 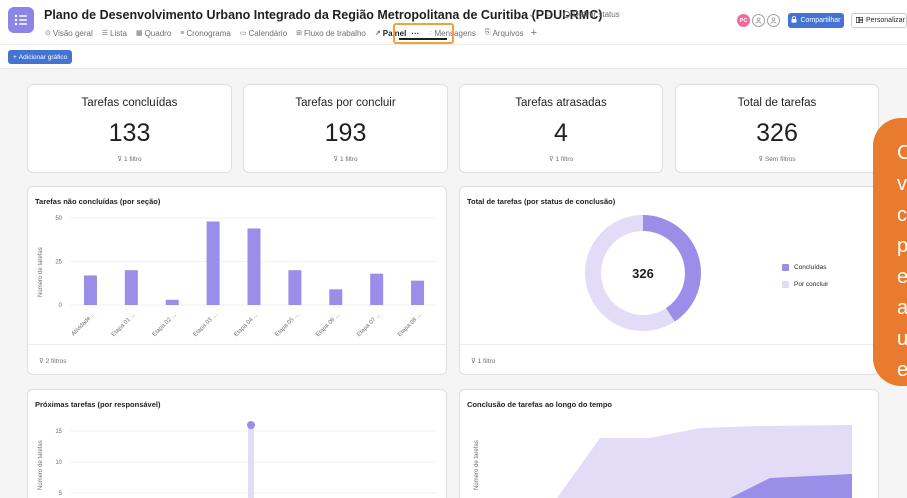 I want to click on list-icon: ☰, so click(x=105, y=33).